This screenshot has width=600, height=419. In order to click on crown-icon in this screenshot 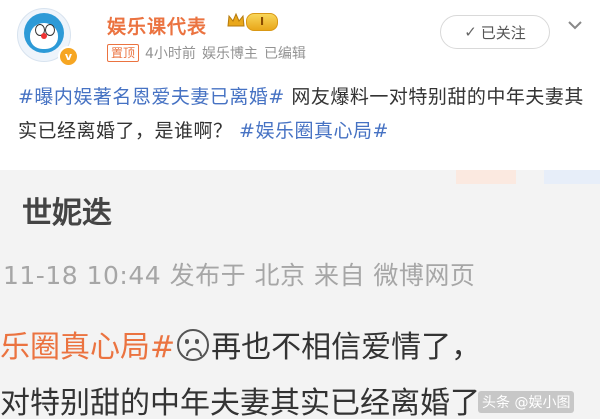, I will do `click(236, 19)`.